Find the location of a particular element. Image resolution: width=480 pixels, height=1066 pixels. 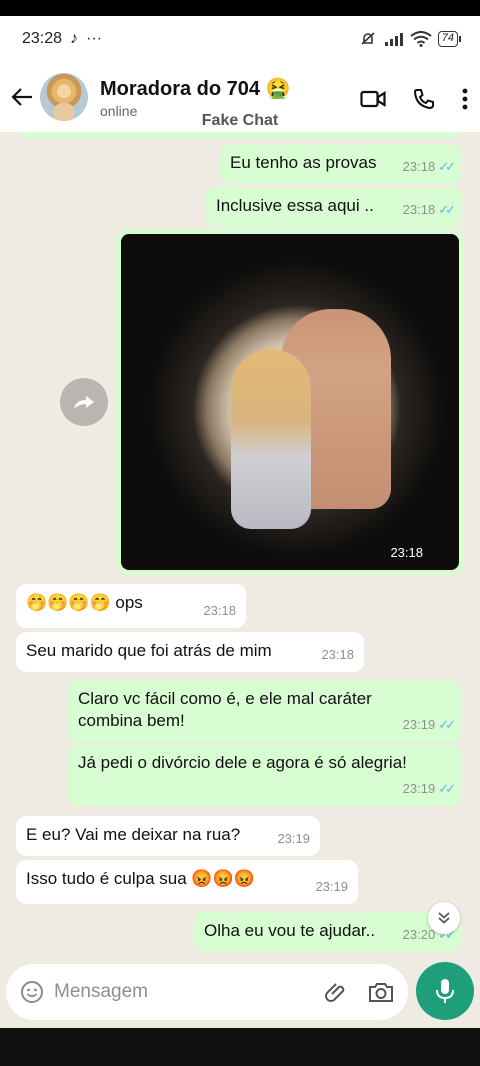

message-text: Olha eu vou te ajudar.. is located at coordinates (290, 930).